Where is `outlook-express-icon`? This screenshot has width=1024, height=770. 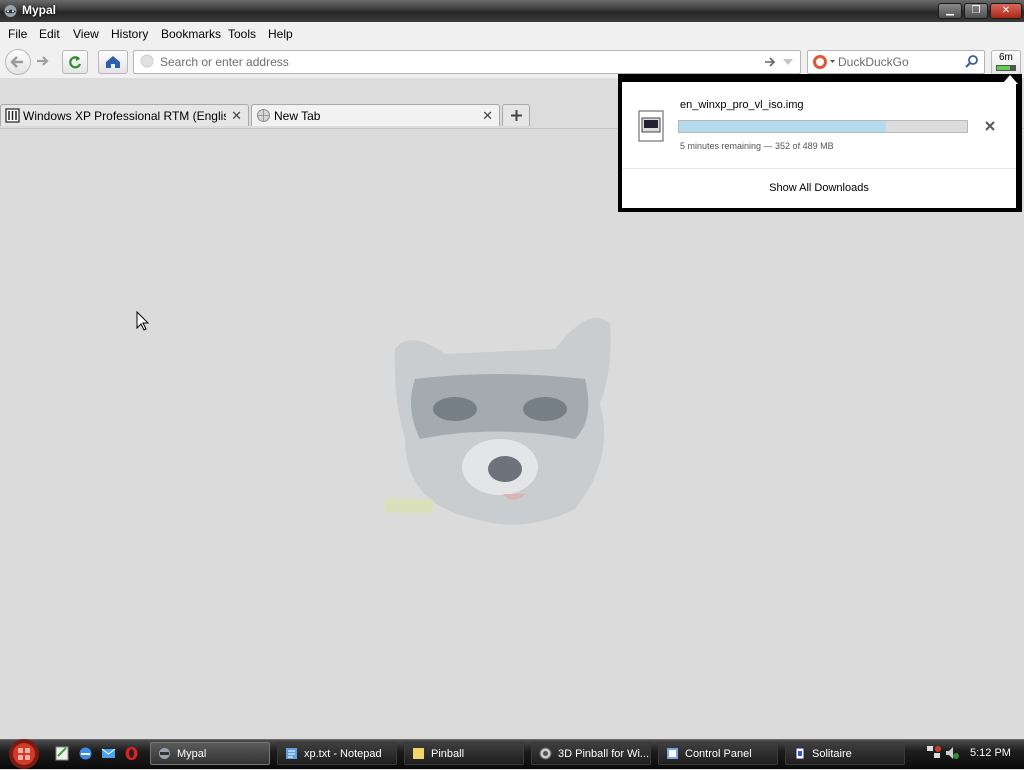 outlook-express-icon is located at coordinates (108, 753).